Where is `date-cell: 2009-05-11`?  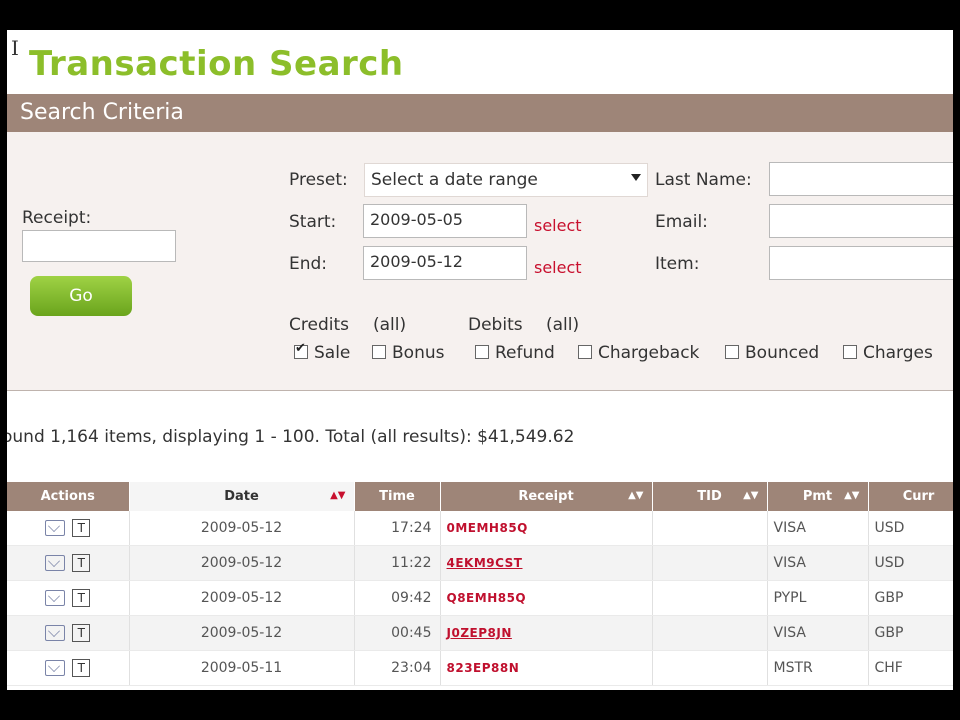 date-cell: 2009-05-11 is located at coordinates (242, 668).